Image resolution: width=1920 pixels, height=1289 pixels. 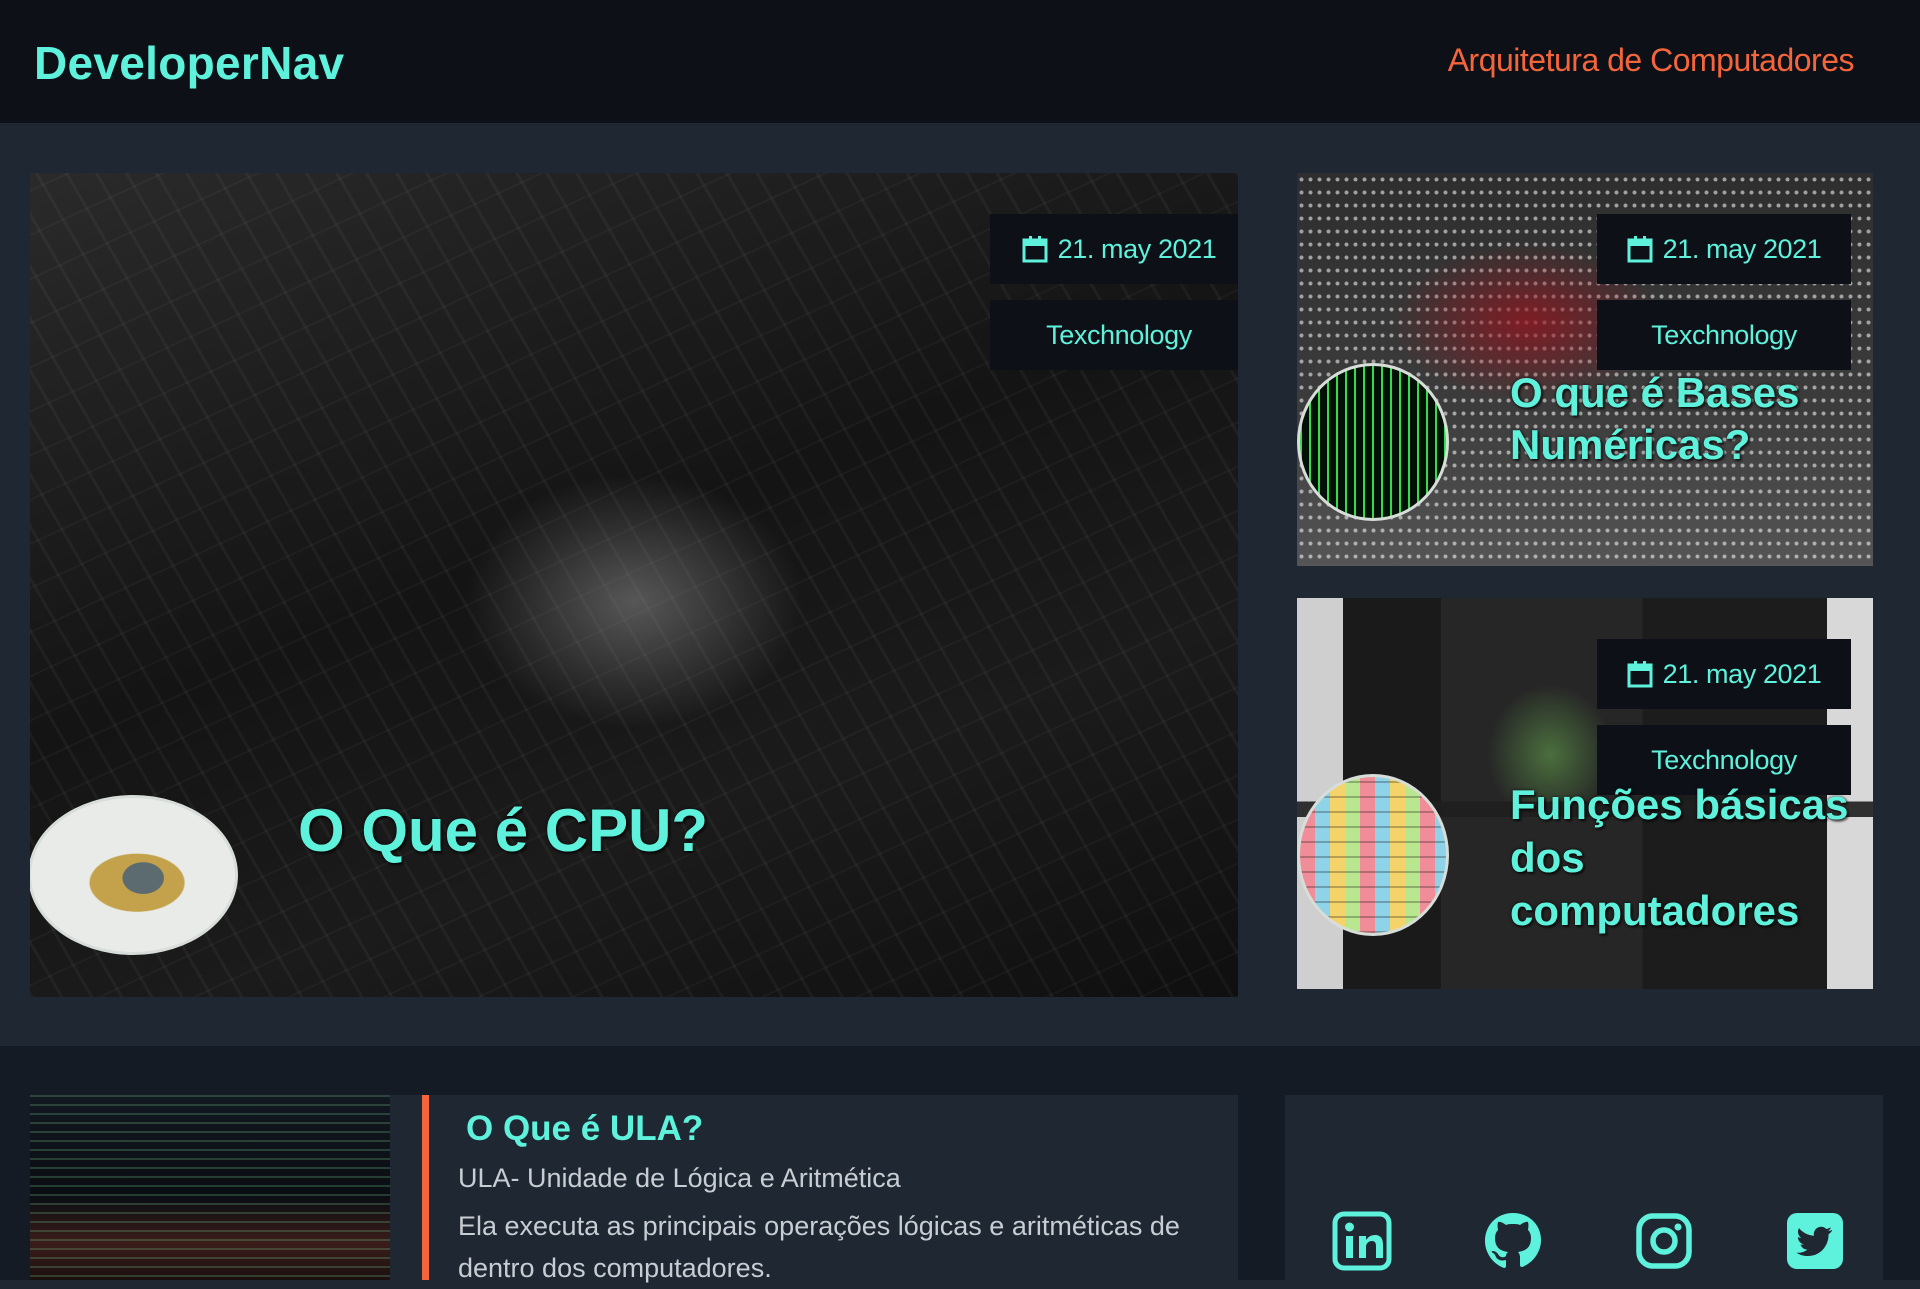 What do you see at coordinates (1651, 60) in the screenshot?
I see `nav-link-arquitetura: Arquitetura de Computadores` at bounding box center [1651, 60].